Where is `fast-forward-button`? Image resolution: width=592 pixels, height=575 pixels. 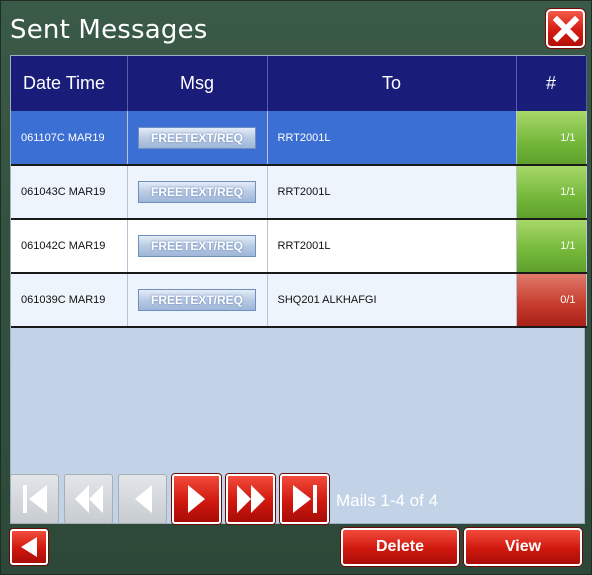 fast-forward-button is located at coordinates (250, 499).